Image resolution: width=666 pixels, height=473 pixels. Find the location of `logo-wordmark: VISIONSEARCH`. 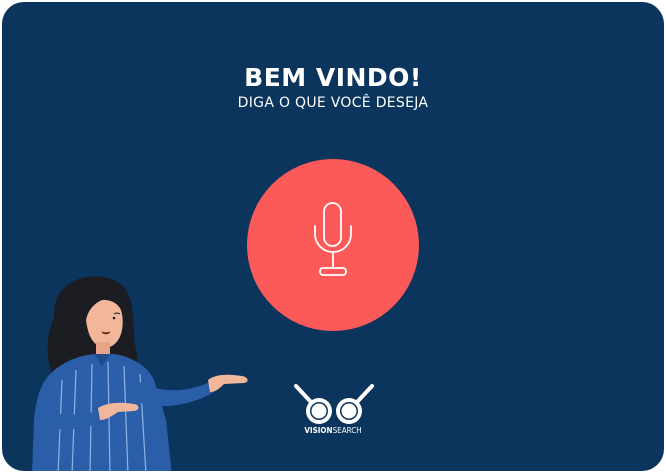

logo-wordmark: VISIONSEARCH is located at coordinates (333, 430).